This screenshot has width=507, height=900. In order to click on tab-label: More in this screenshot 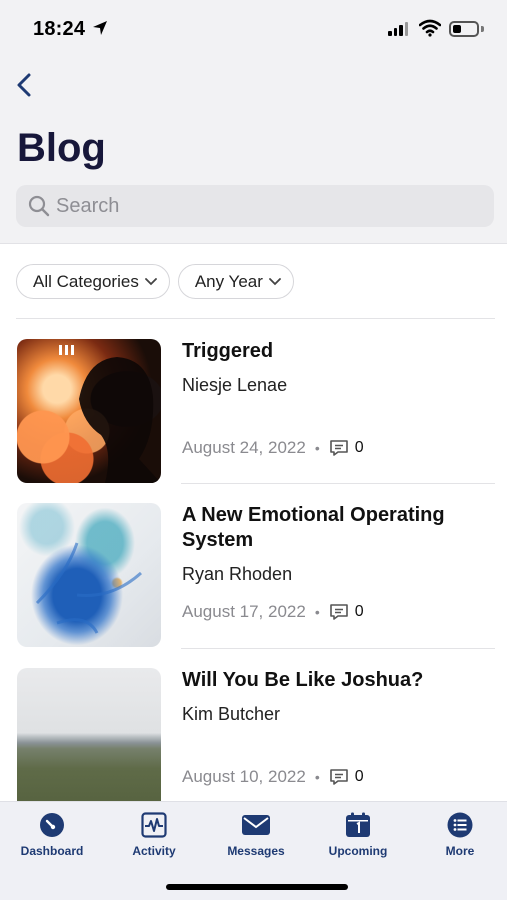, I will do `click(460, 851)`.